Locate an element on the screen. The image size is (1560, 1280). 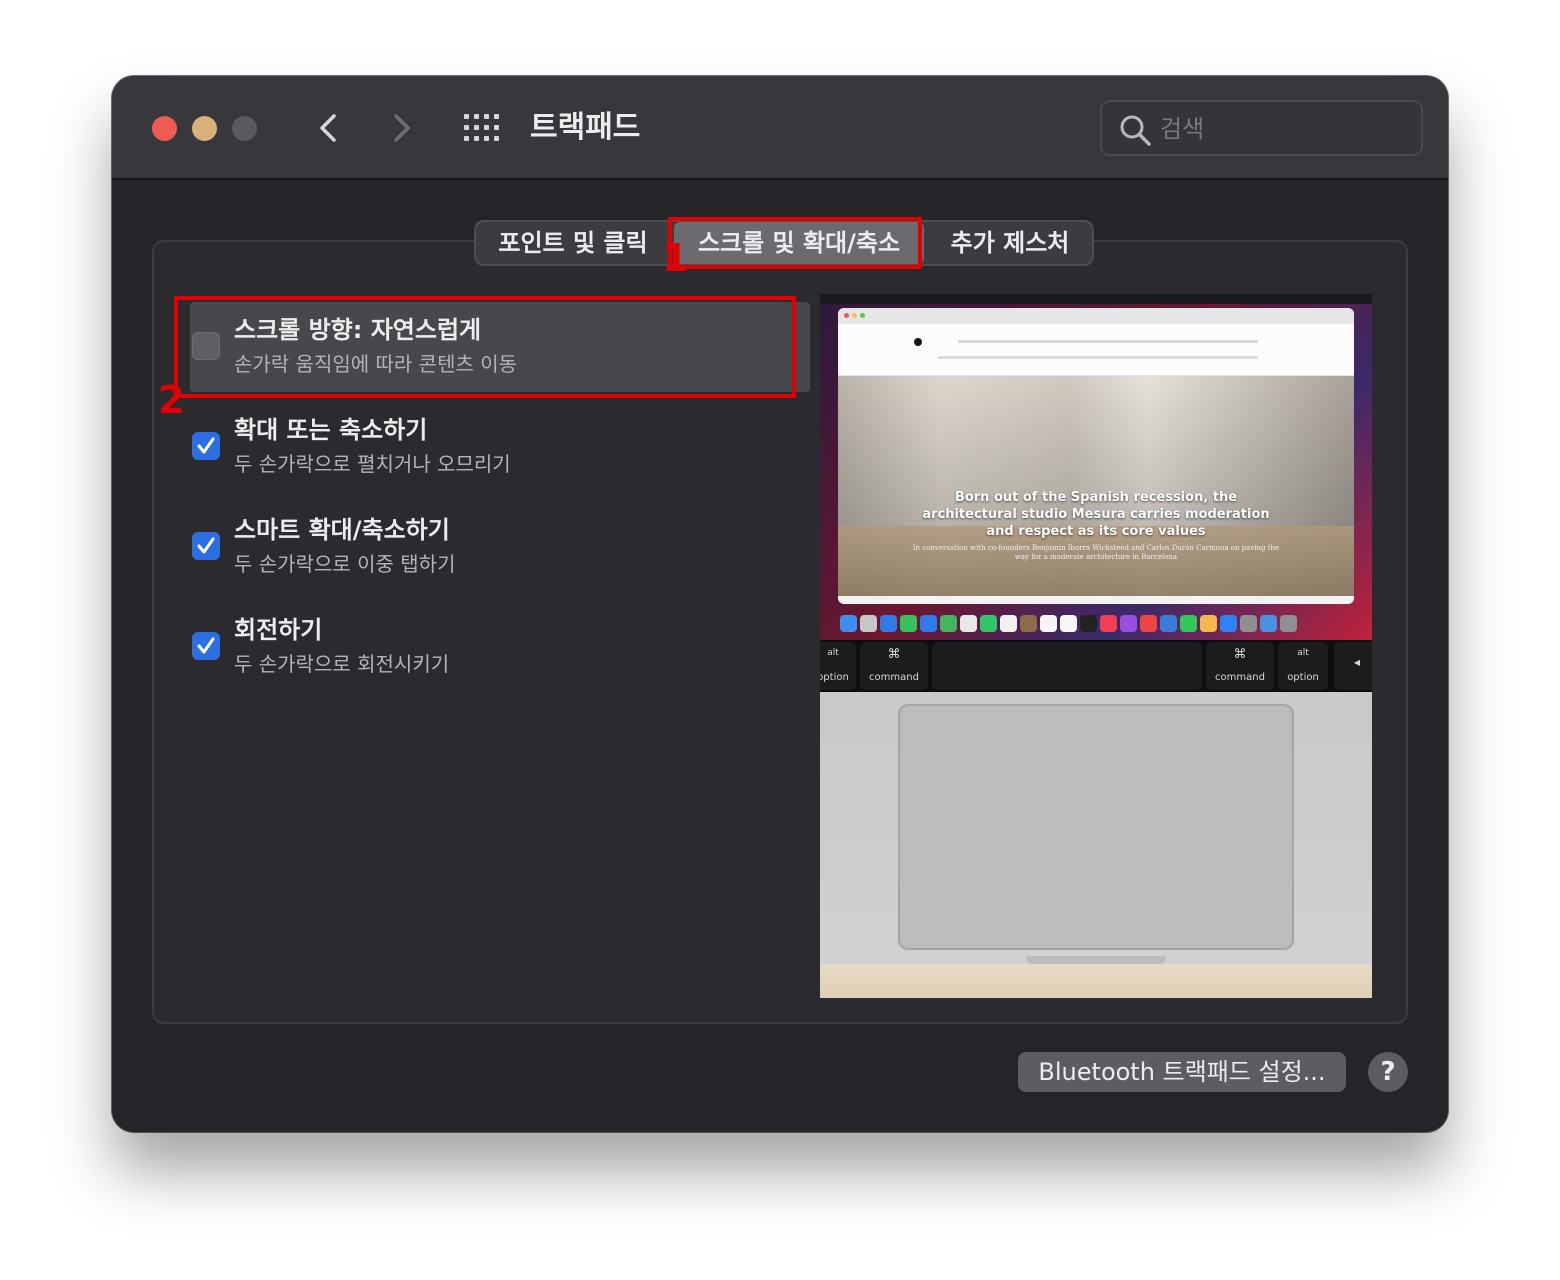
search-icon is located at coordinates (1135, 130).